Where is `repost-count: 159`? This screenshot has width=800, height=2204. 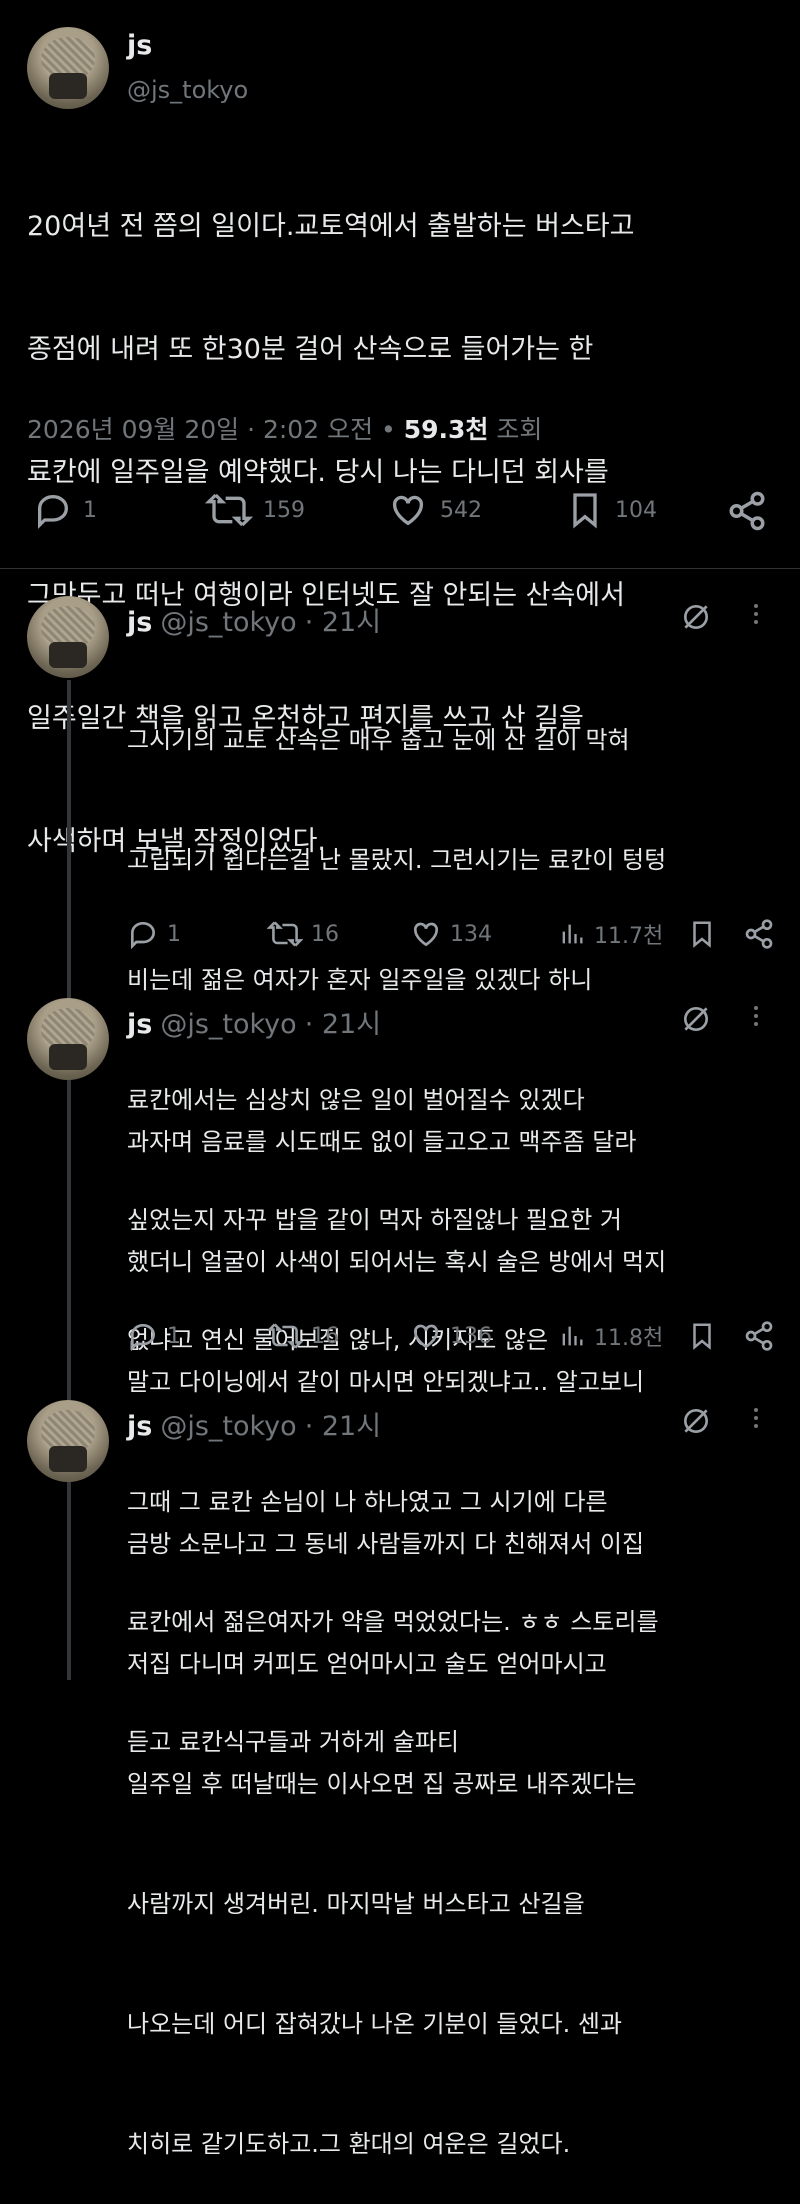 repost-count: 159 is located at coordinates (284, 510).